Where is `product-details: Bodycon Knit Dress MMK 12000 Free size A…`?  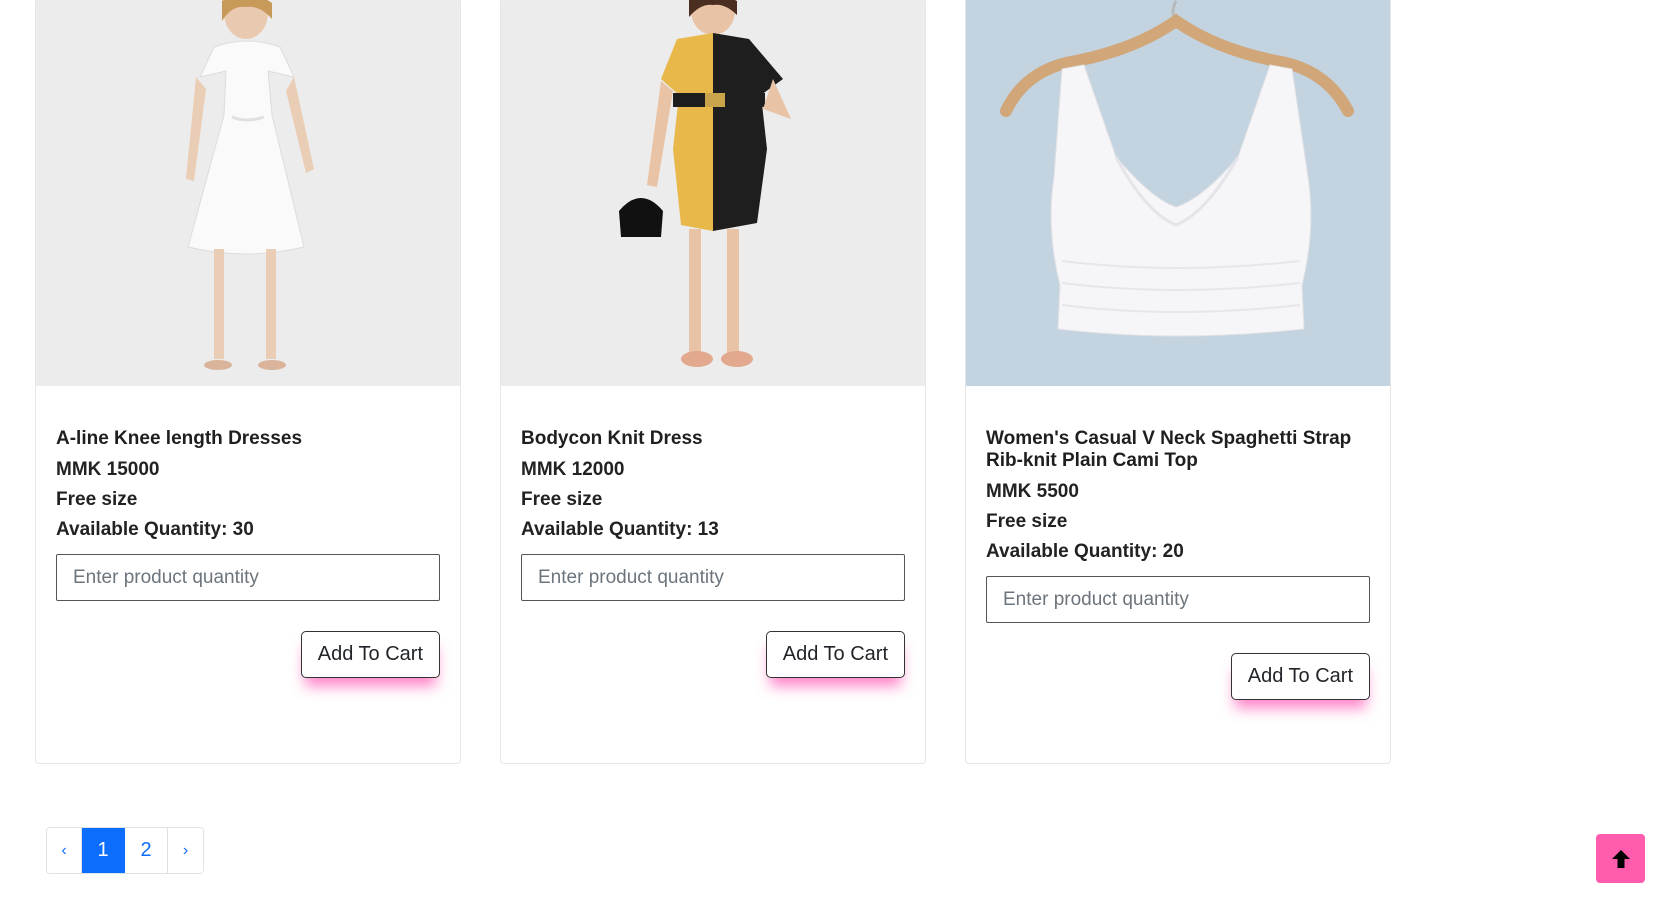
product-details: Bodycon Knit Dress MMK 12000 Free size A… is located at coordinates (713, 553).